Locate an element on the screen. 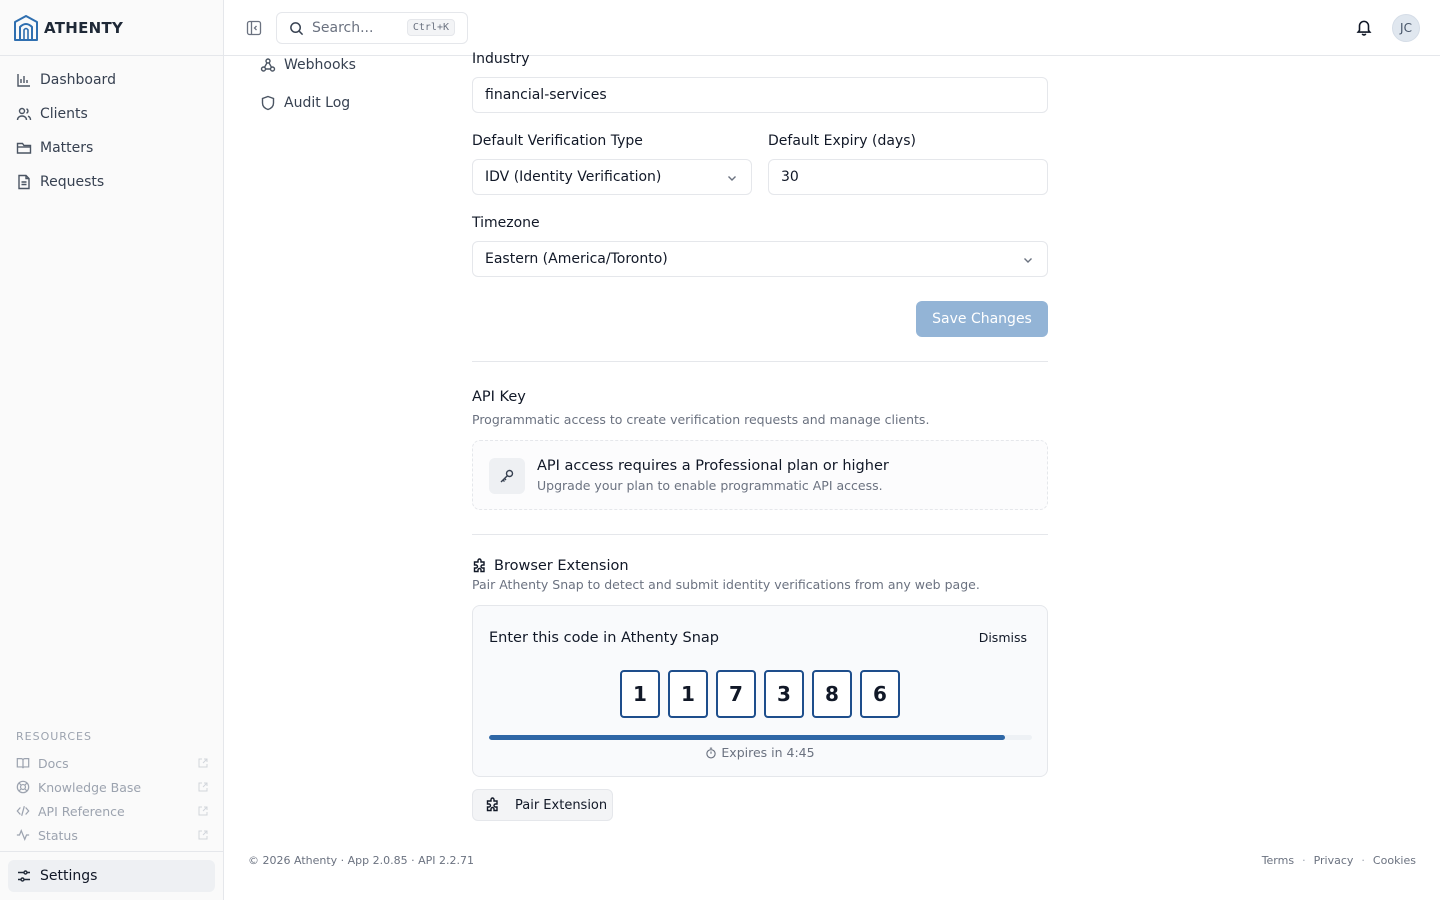 The height and width of the screenshot is (900, 1440). pair-extension-button: Pair Extension is located at coordinates (542, 805).